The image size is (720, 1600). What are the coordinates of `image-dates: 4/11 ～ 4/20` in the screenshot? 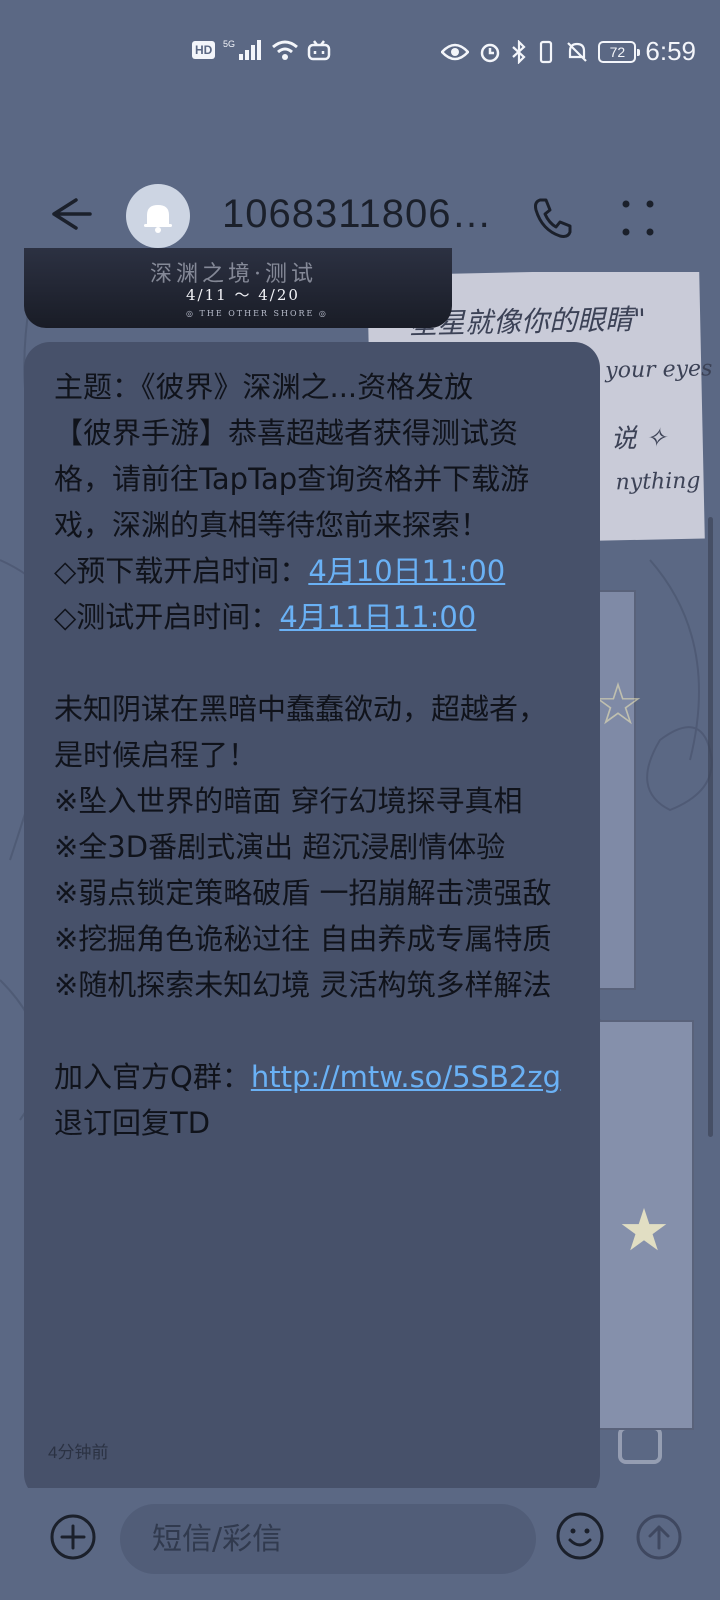 It's located at (243, 295).